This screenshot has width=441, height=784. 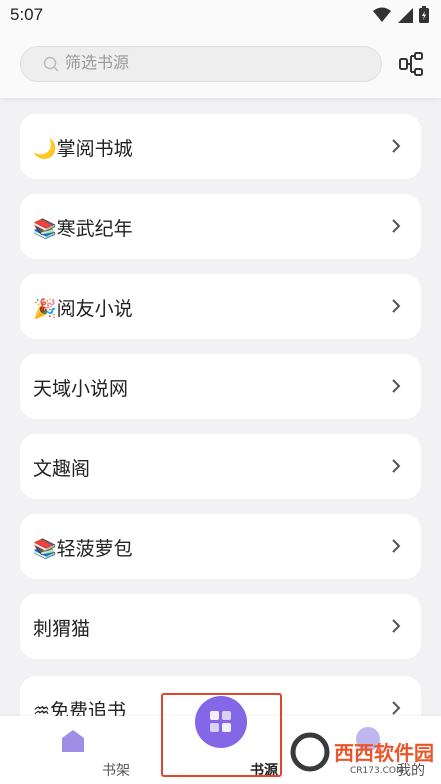 I want to click on nav-bookshelf: 书架, so click(x=80, y=750).